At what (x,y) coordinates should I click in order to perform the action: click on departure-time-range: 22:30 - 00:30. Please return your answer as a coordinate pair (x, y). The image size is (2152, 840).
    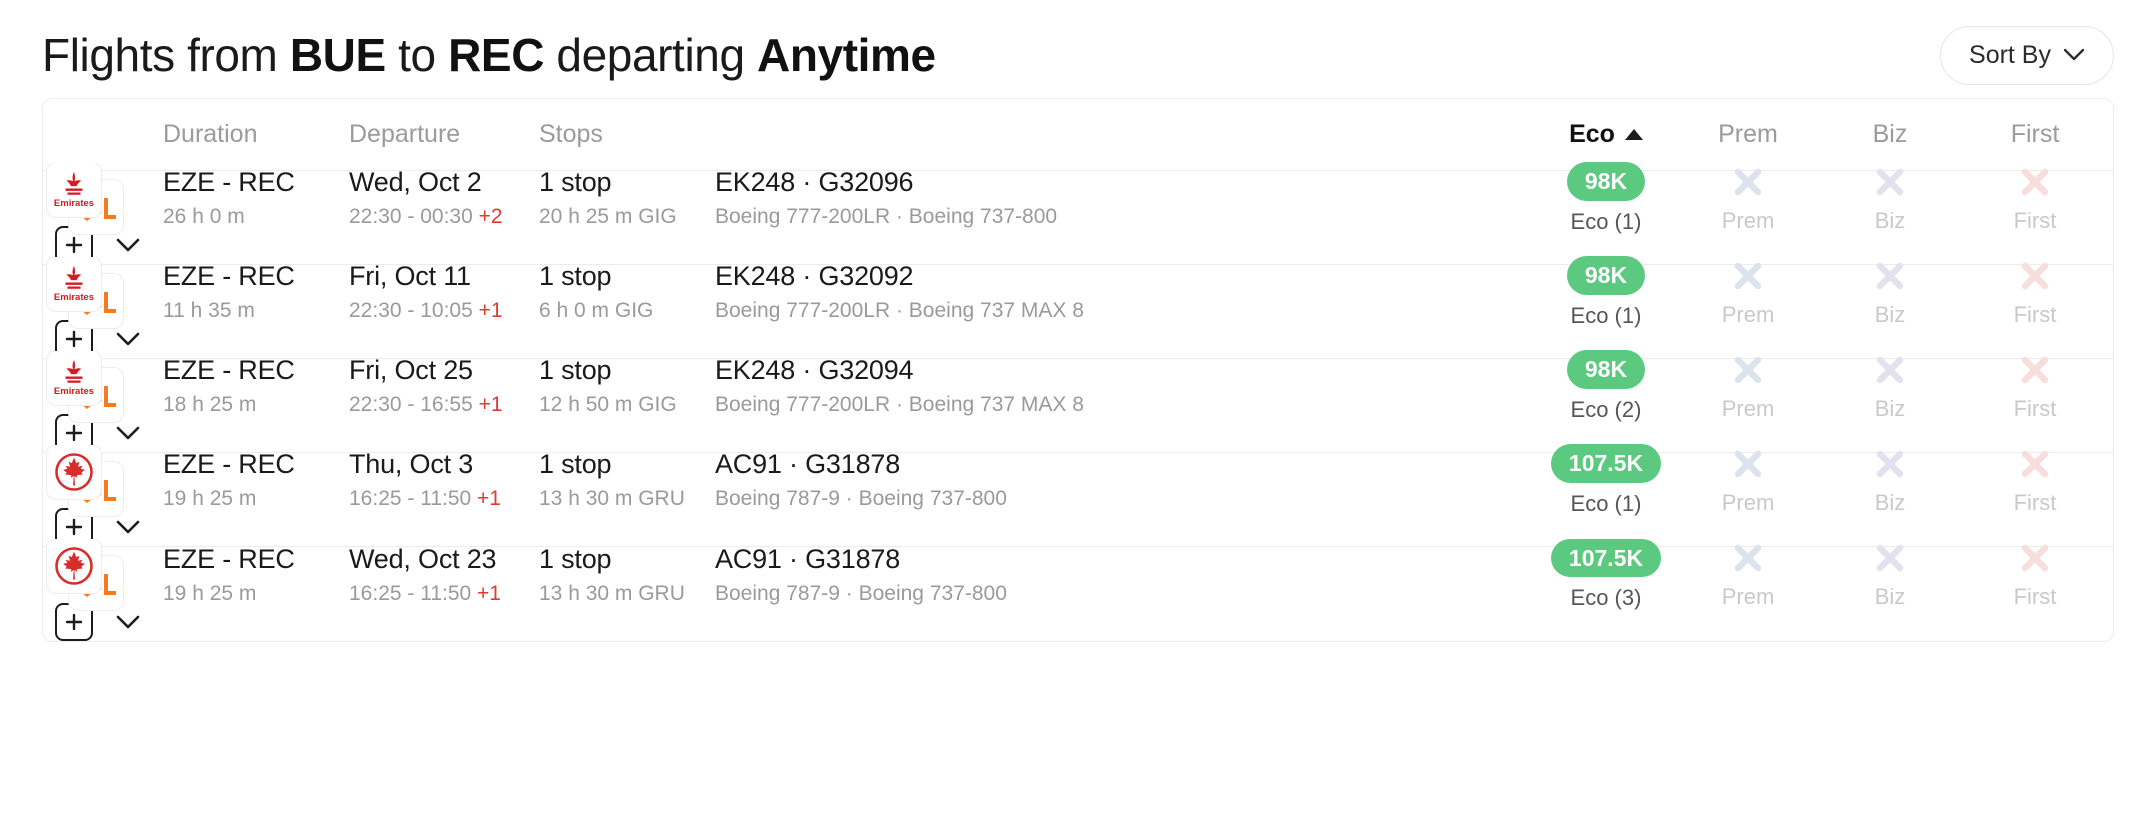
    Looking at the image, I should click on (414, 217).